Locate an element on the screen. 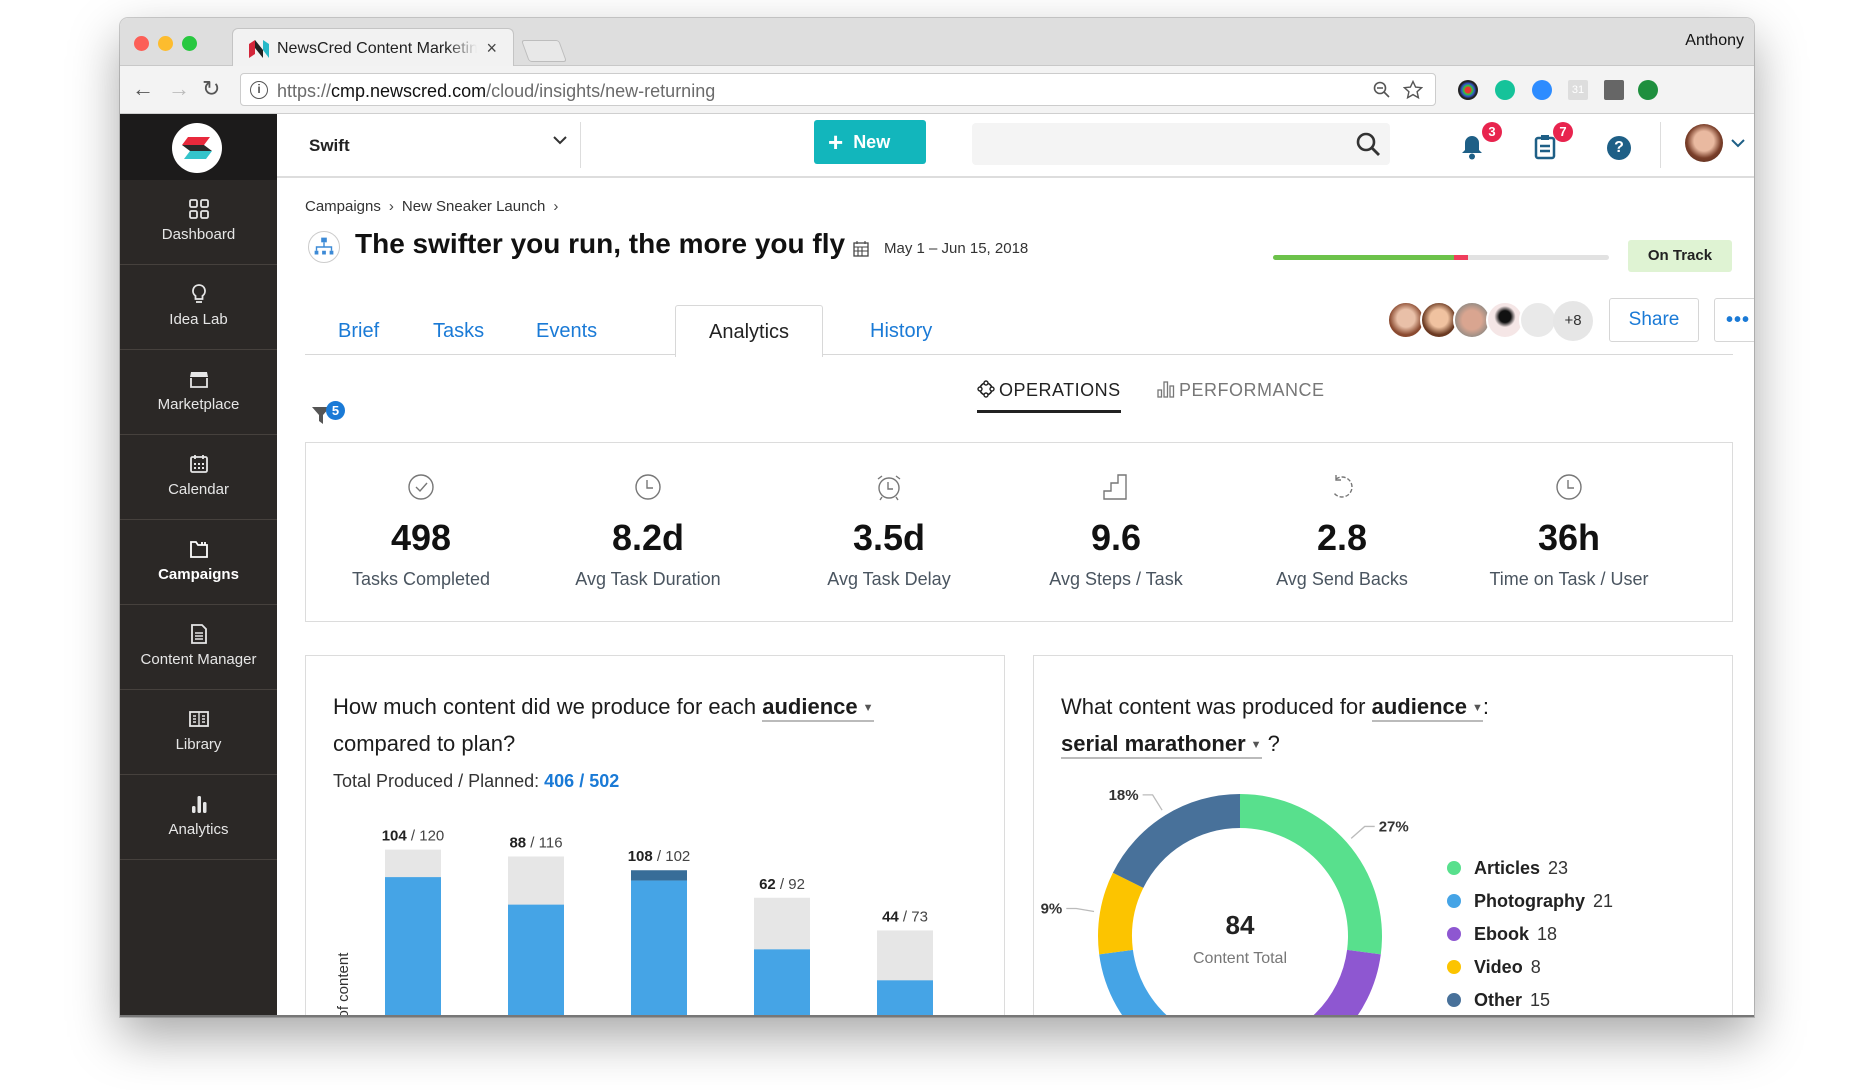 This screenshot has width=1874, height=1090. sidebar-item-idea-lab: Idea Lab is located at coordinates (198, 307).